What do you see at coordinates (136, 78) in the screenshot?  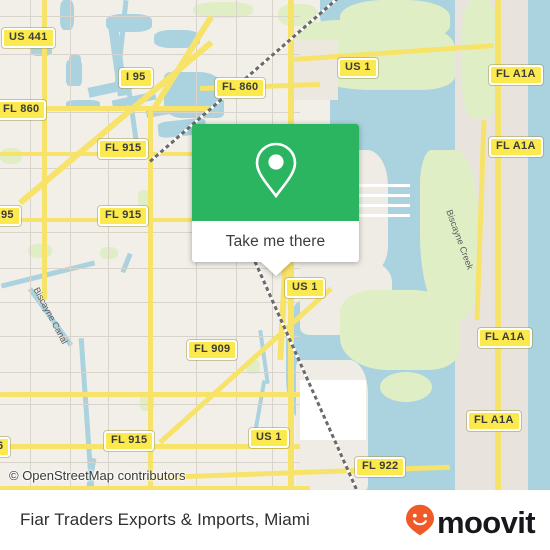 I see `road-shield-i95: I 95` at bounding box center [136, 78].